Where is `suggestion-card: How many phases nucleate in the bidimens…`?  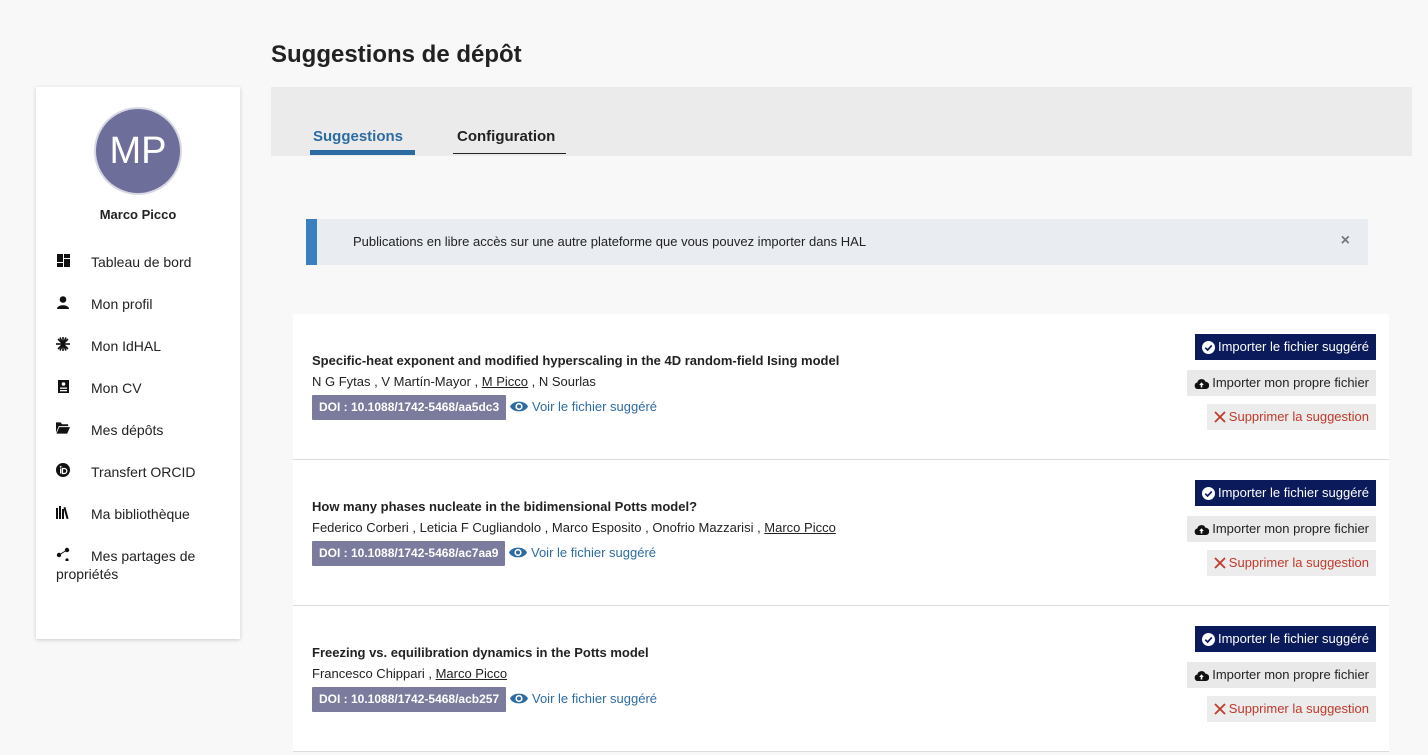 suggestion-card: How many phases nucleate in the bidimens… is located at coordinates (841, 533).